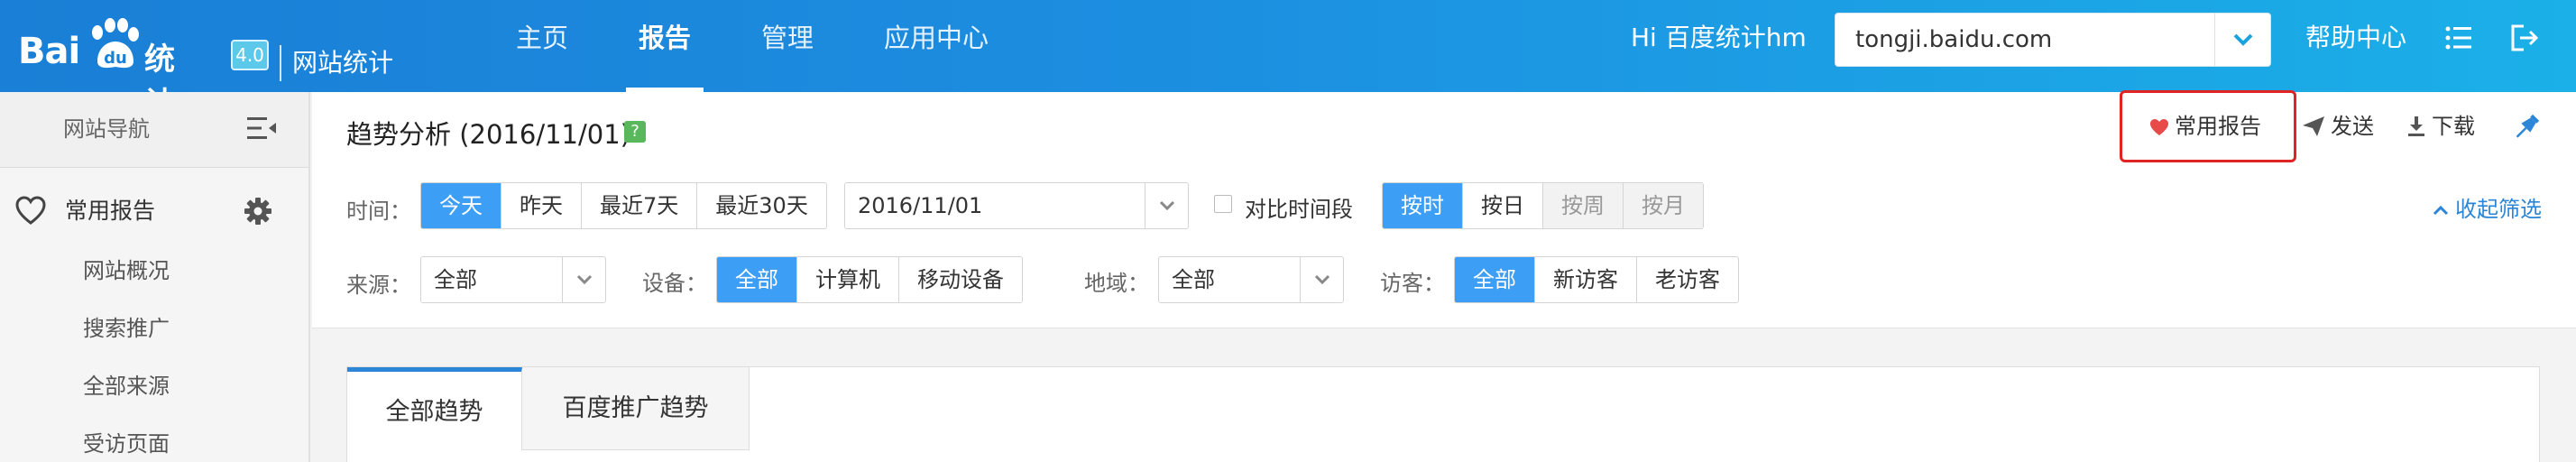  What do you see at coordinates (2159, 127) in the screenshot?
I see `heart-icon` at bounding box center [2159, 127].